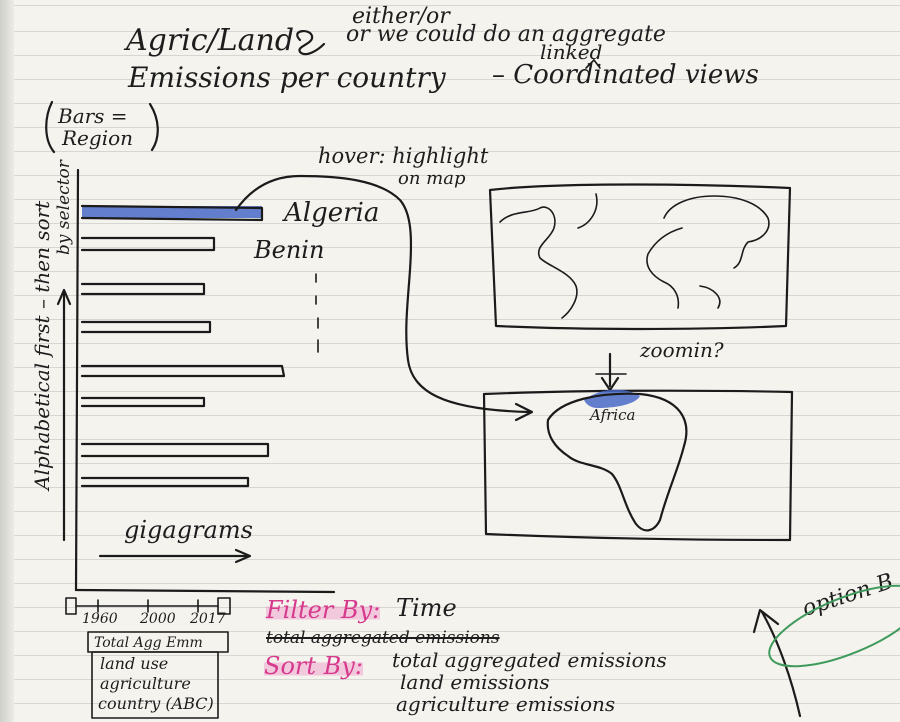 Image resolution: width=900 pixels, height=722 pixels. I want to click on bar-list-ellipsis, so click(317, 313).